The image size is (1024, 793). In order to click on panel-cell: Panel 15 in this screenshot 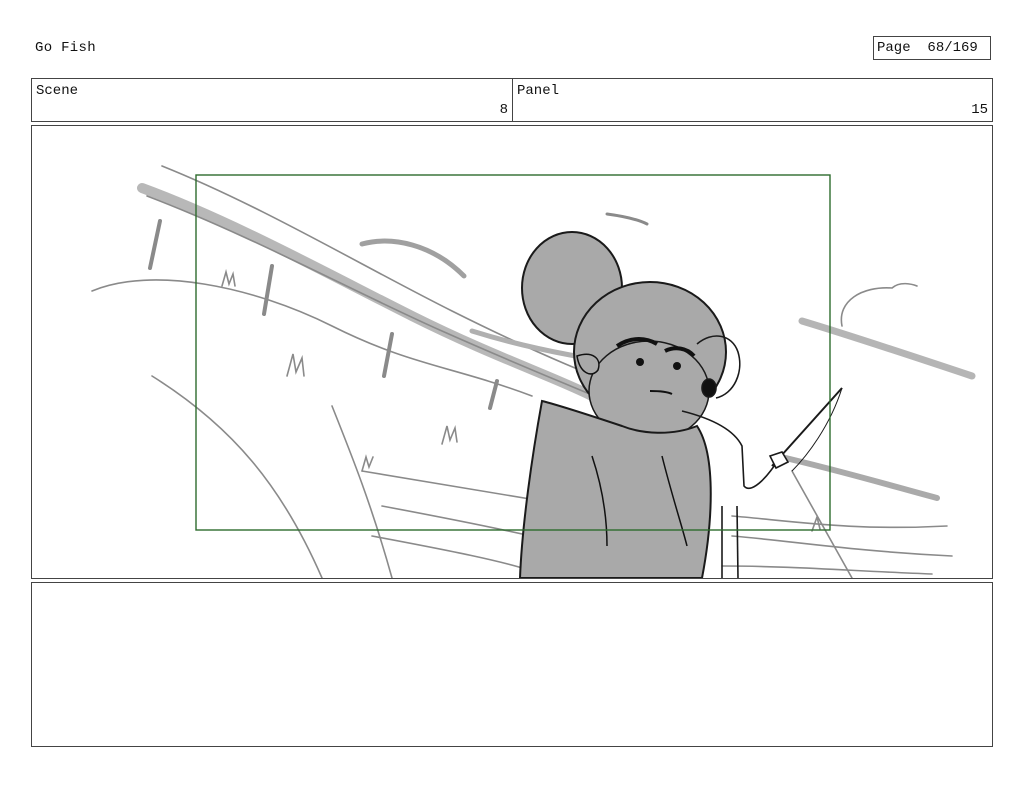, I will do `click(752, 100)`.